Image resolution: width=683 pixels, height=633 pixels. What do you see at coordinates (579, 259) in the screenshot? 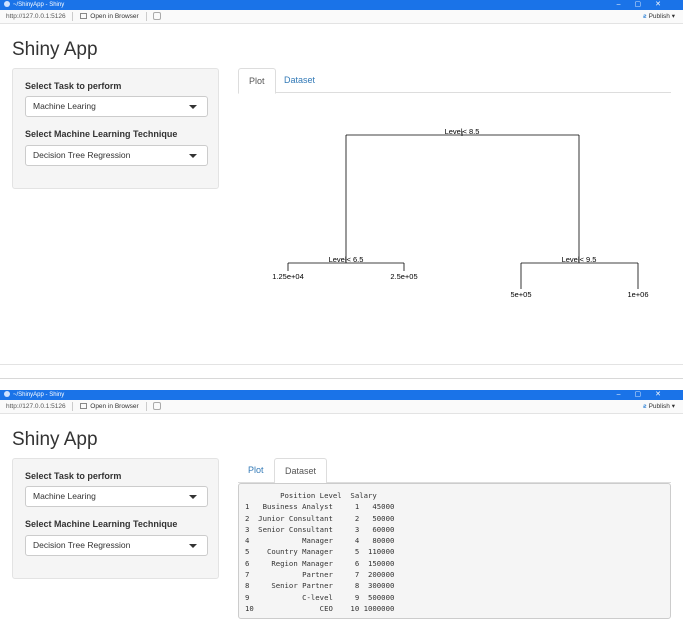
I see `right-split-label: Level< 9.5` at bounding box center [579, 259].